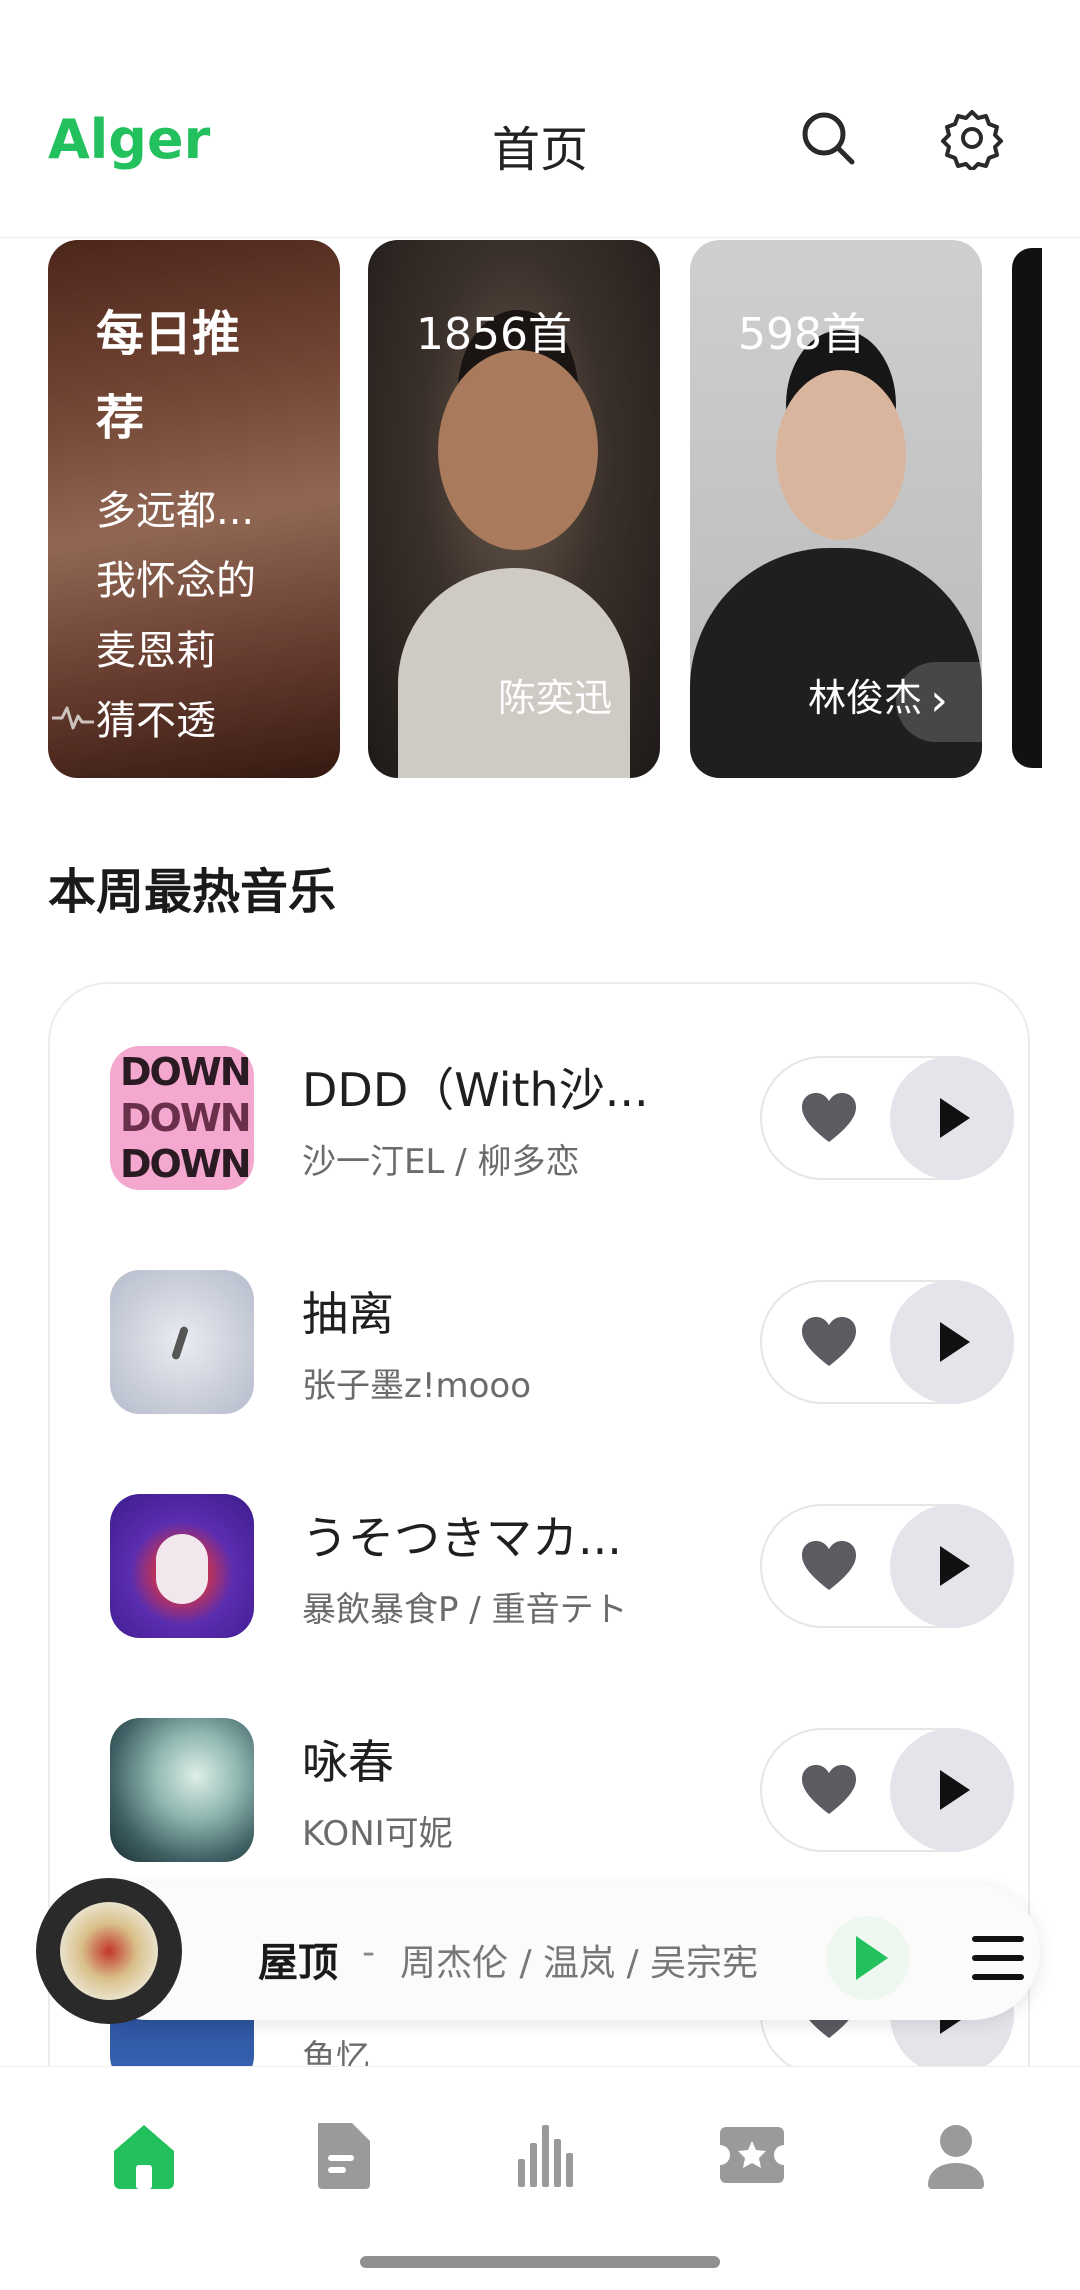 The width and height of the screenshot is (1080, 2290). I want to click on menu-icon, so click(998, 1958).